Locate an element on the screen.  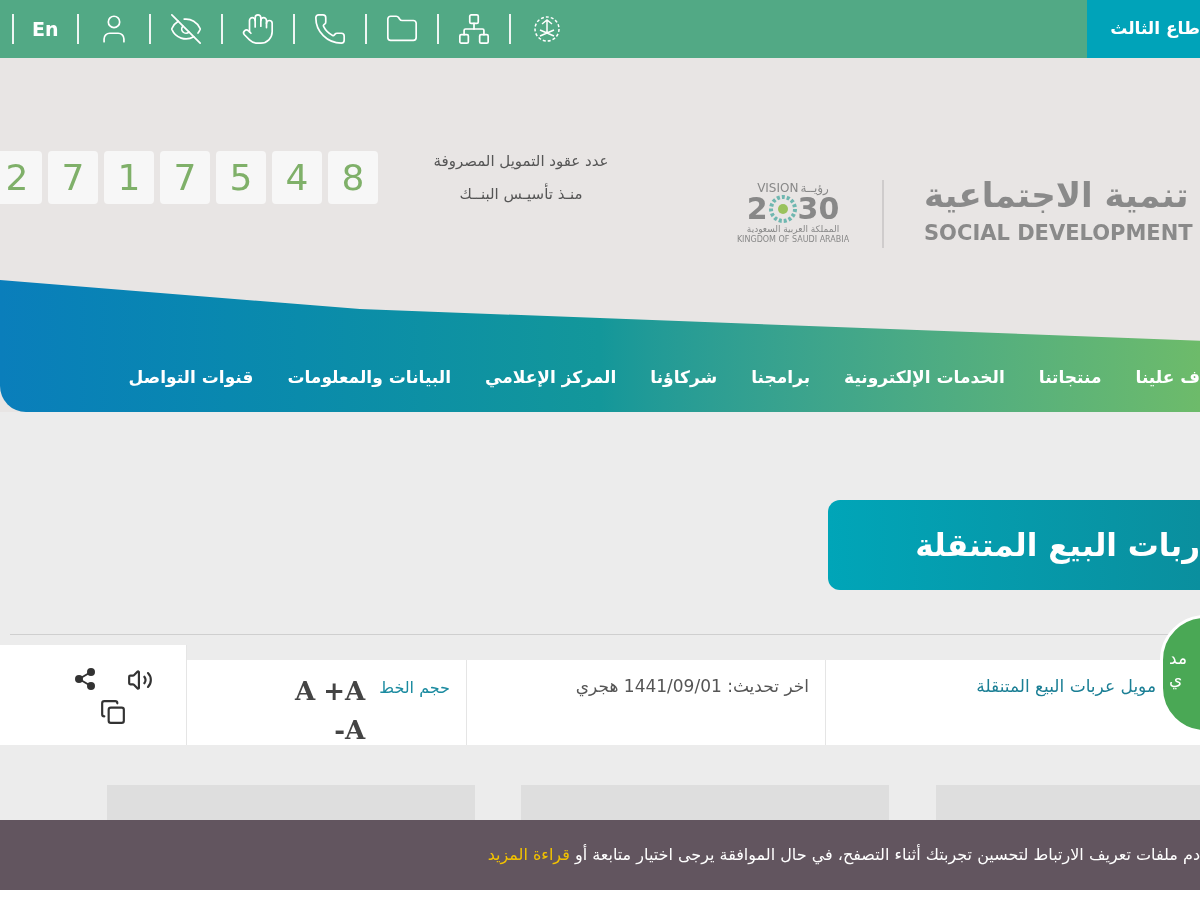
font-increase-button: +A is located at coordinates (344, 691).